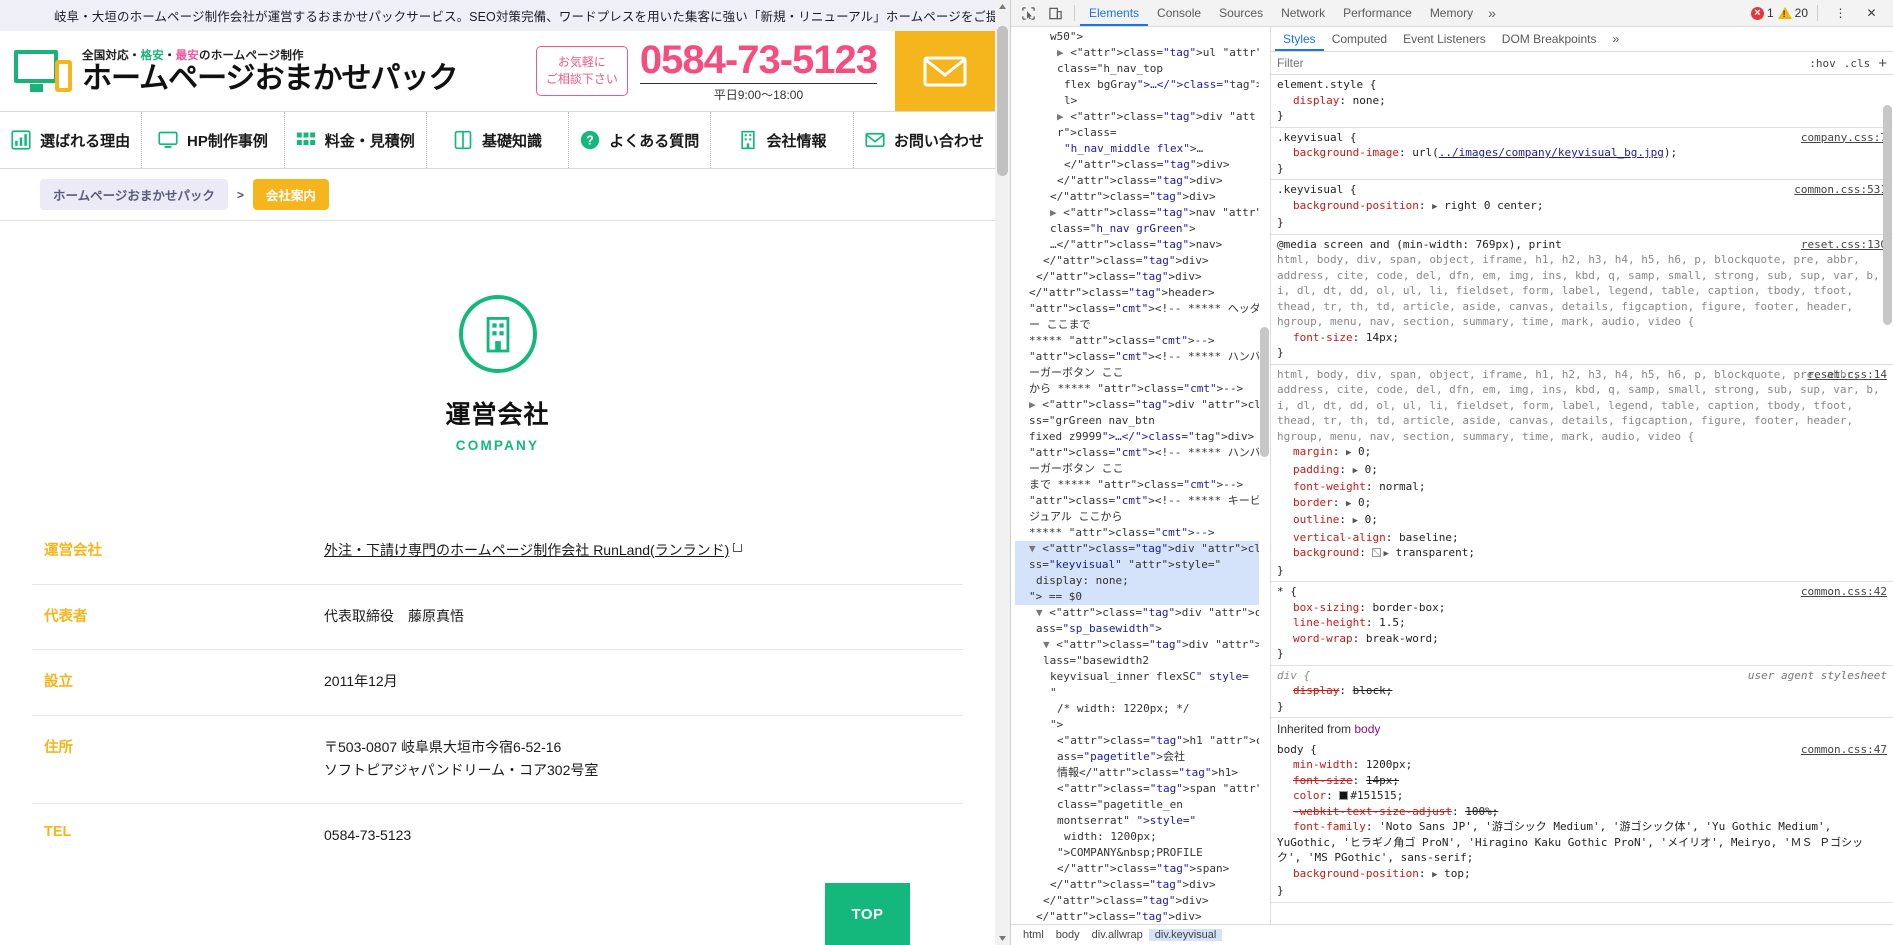  What do you see at coordinates (1582, 765) in the screenshot?
I see `style-declaration: min-width: 1200px;` at bounding box center [1582, 765].